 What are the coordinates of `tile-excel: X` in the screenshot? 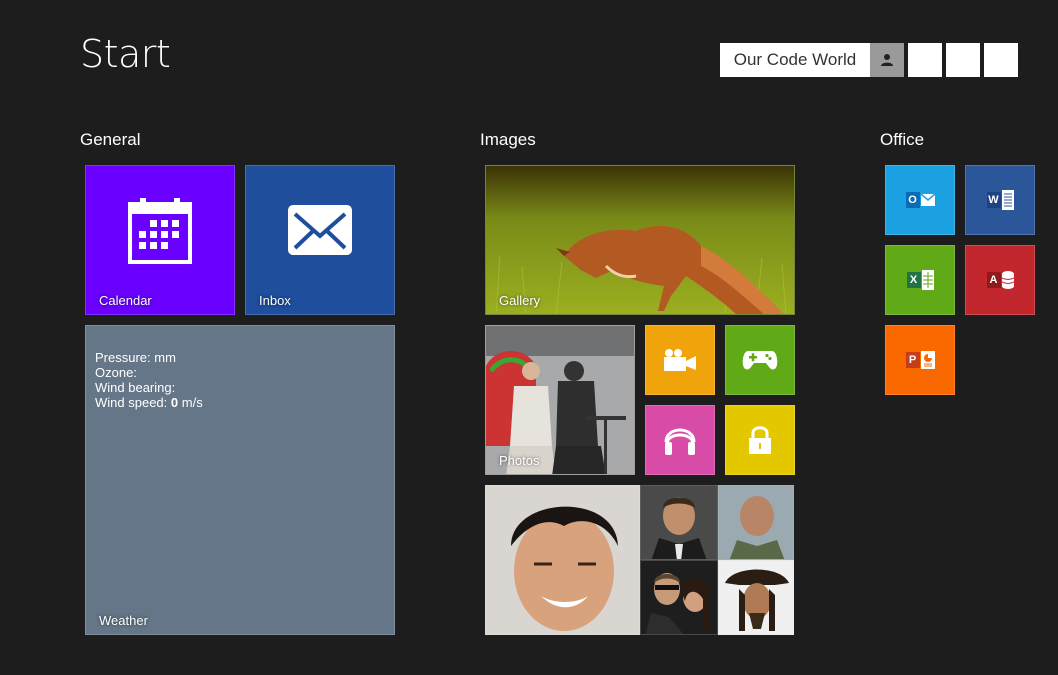 It's located at (920, 280).